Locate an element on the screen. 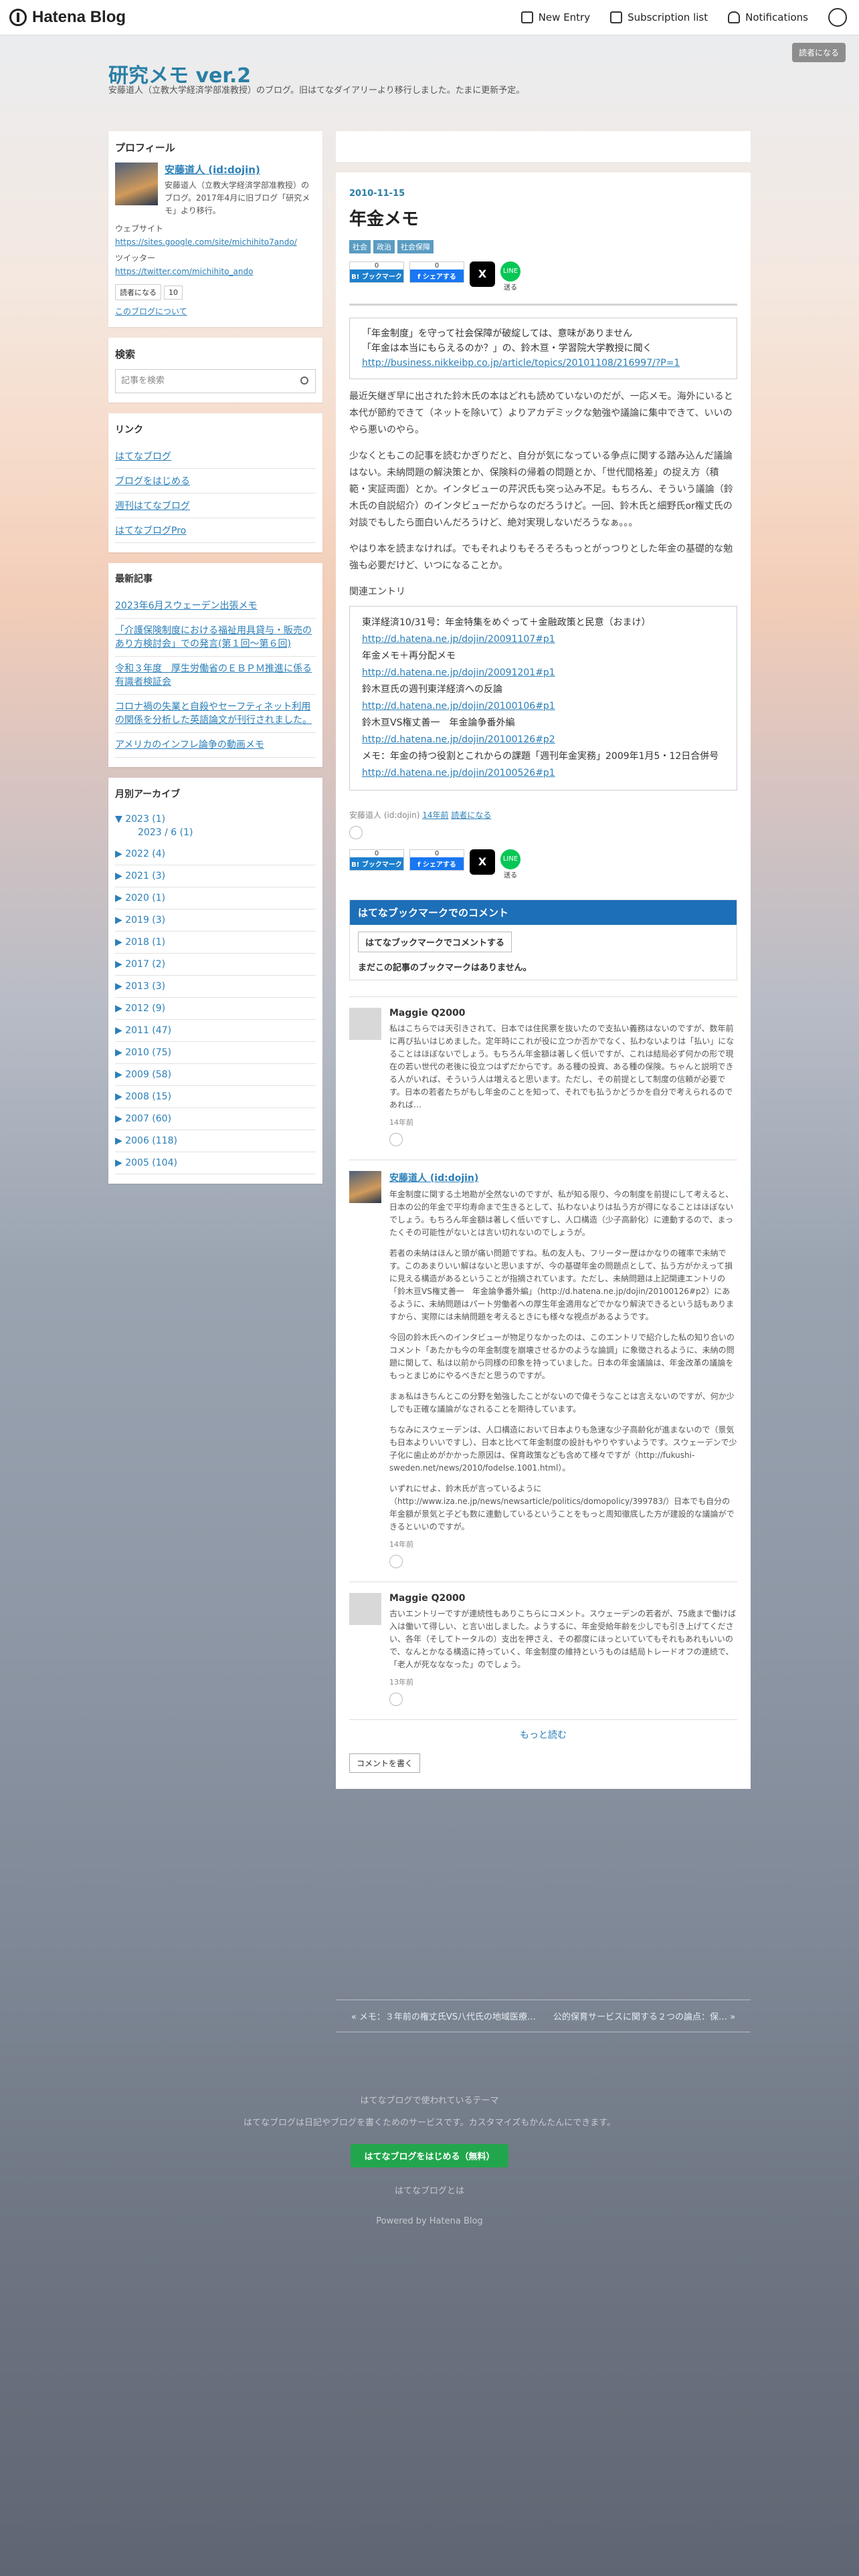  read-more-link: もっと読む is located at coordinates (543, 1734).